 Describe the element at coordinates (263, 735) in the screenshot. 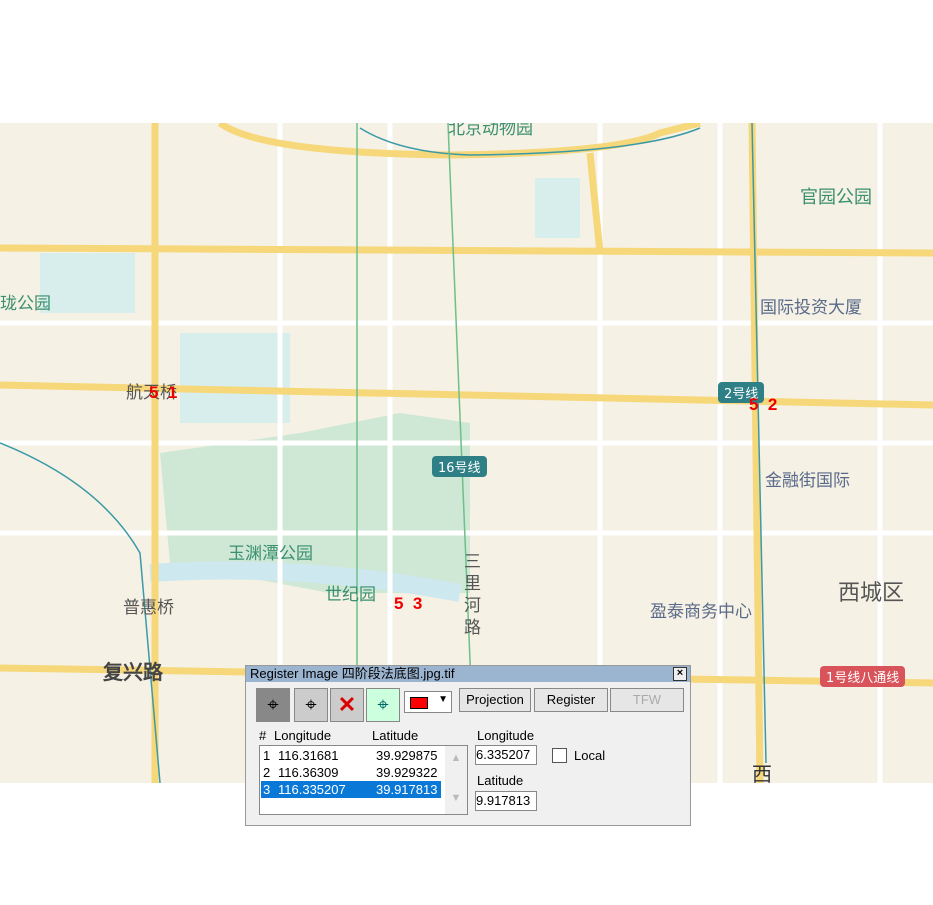

I see `header-num: #` at that location.